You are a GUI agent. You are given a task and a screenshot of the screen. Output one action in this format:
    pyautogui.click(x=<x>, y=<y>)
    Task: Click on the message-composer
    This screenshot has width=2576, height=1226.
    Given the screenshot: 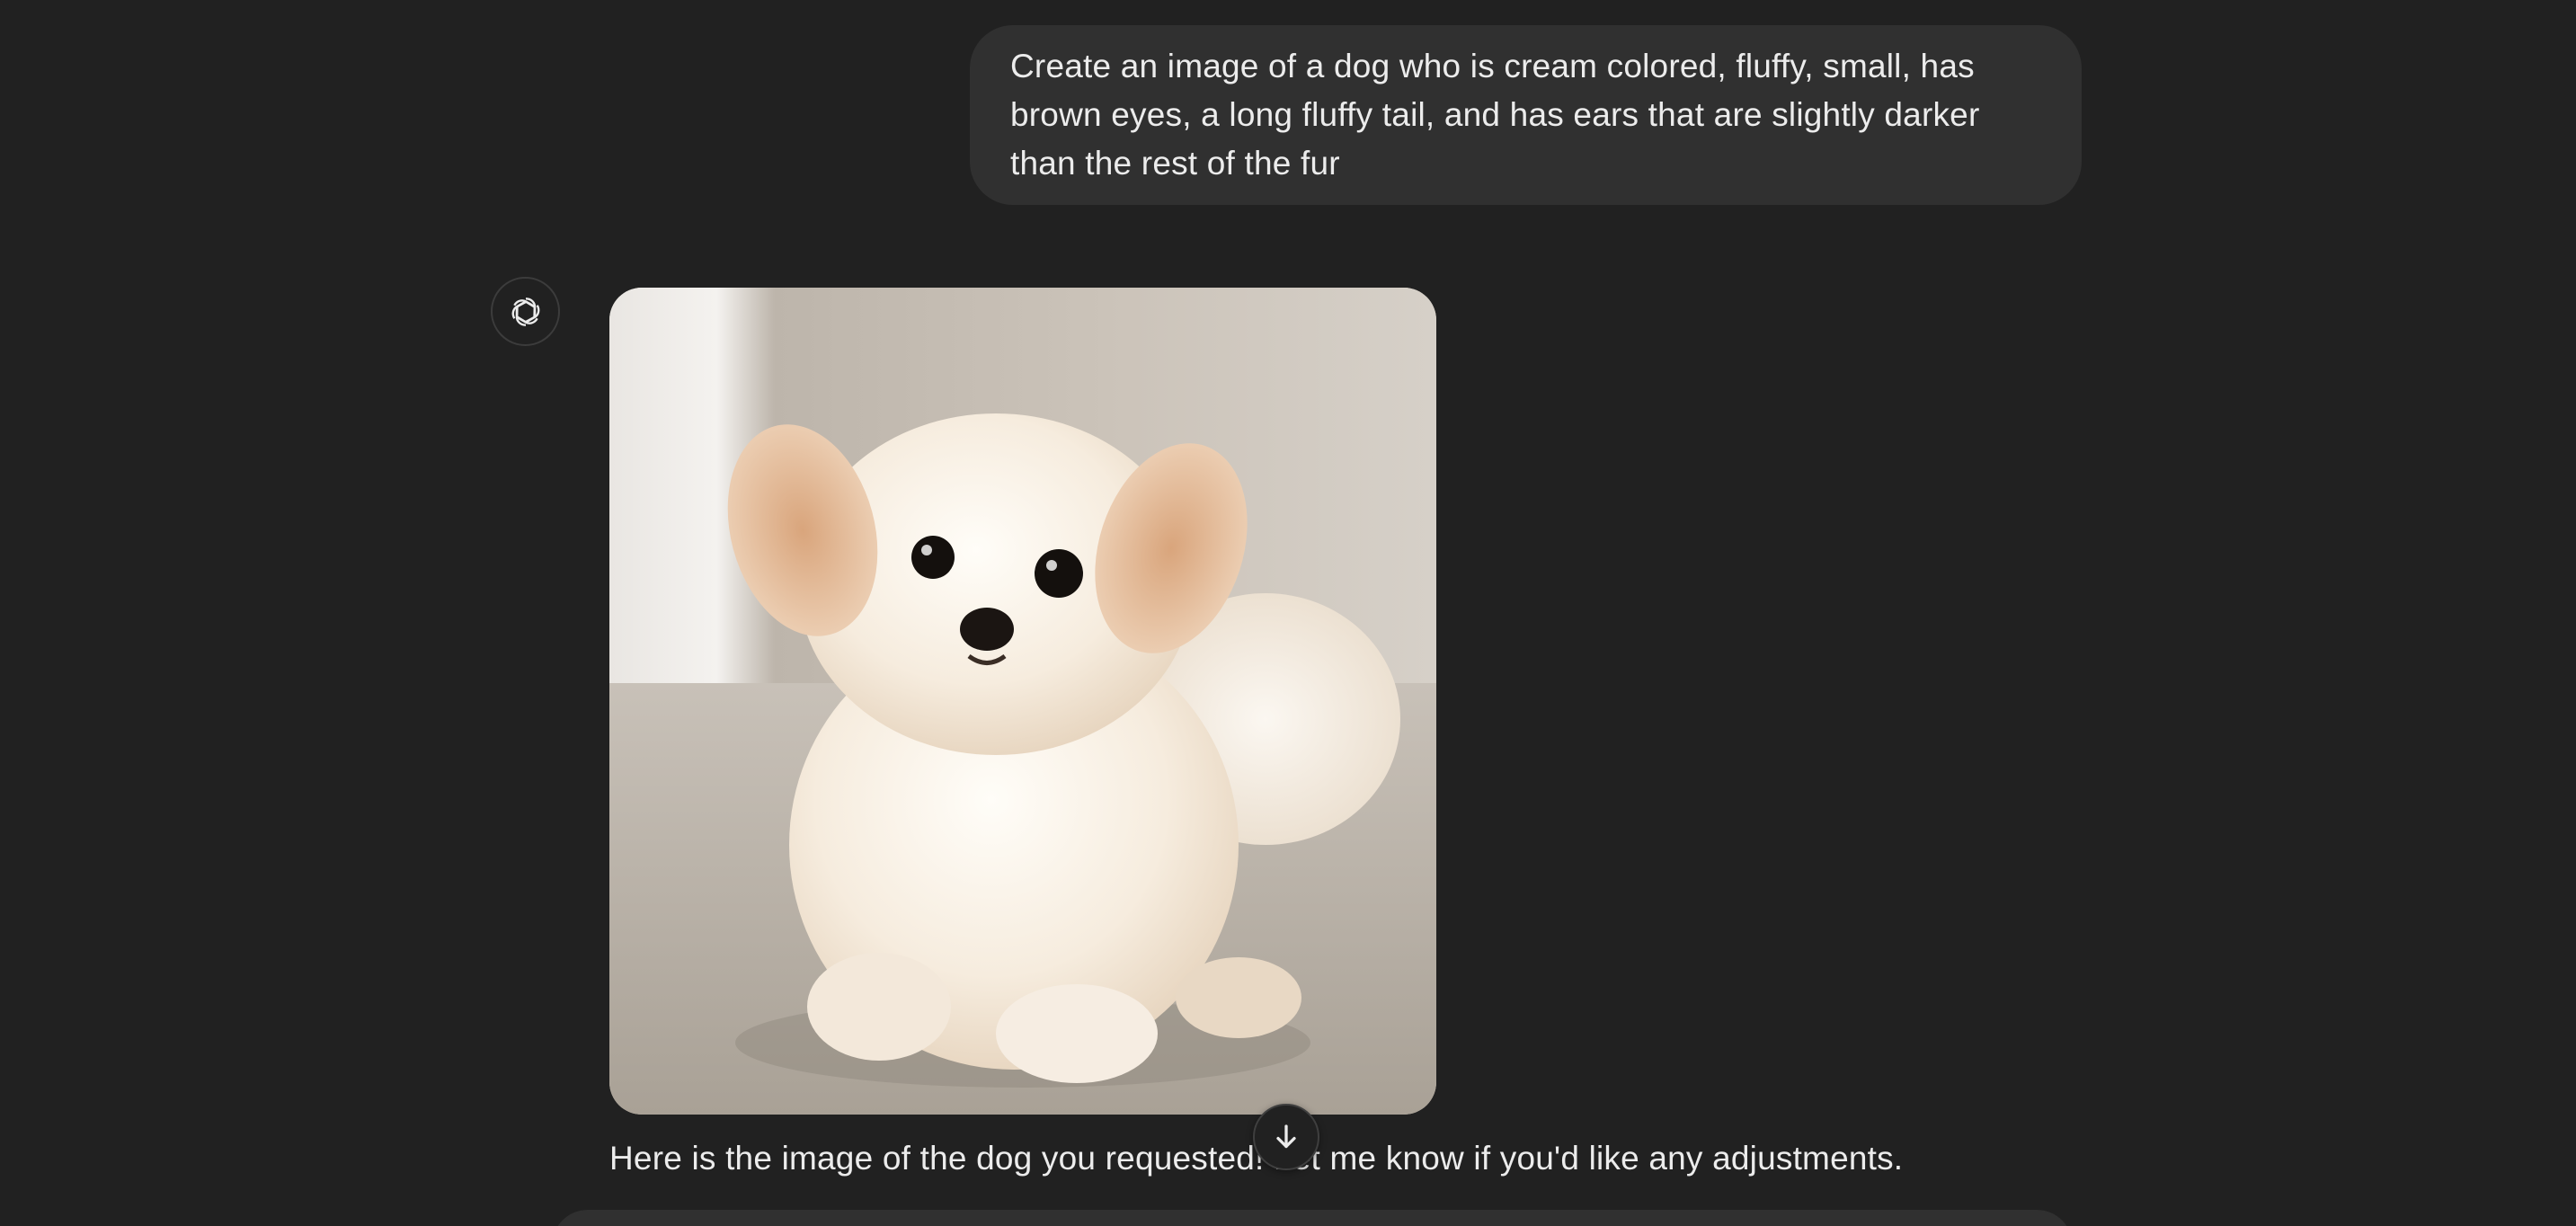 What is the action you would take?
    pyautogui.click(x=1312, y=1218)
    